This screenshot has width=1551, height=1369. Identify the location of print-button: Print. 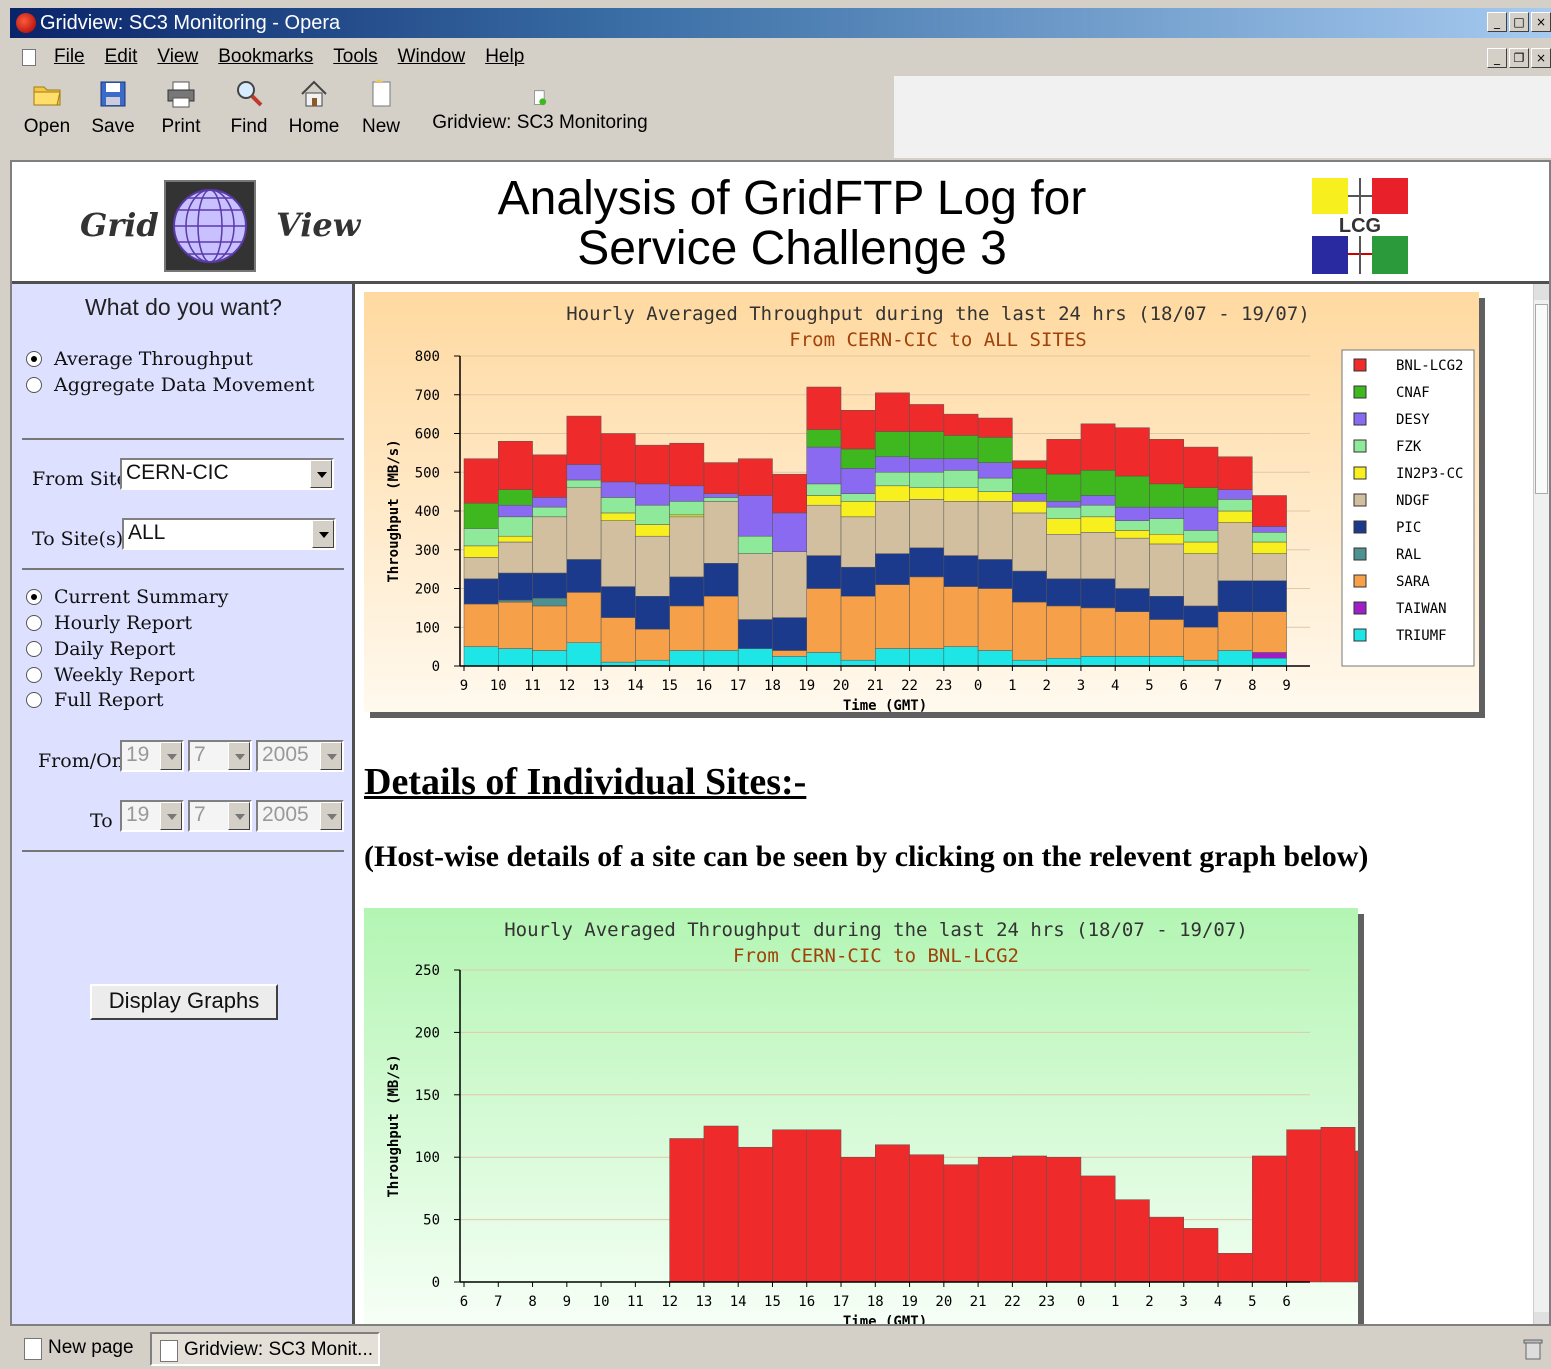
(181, 108).